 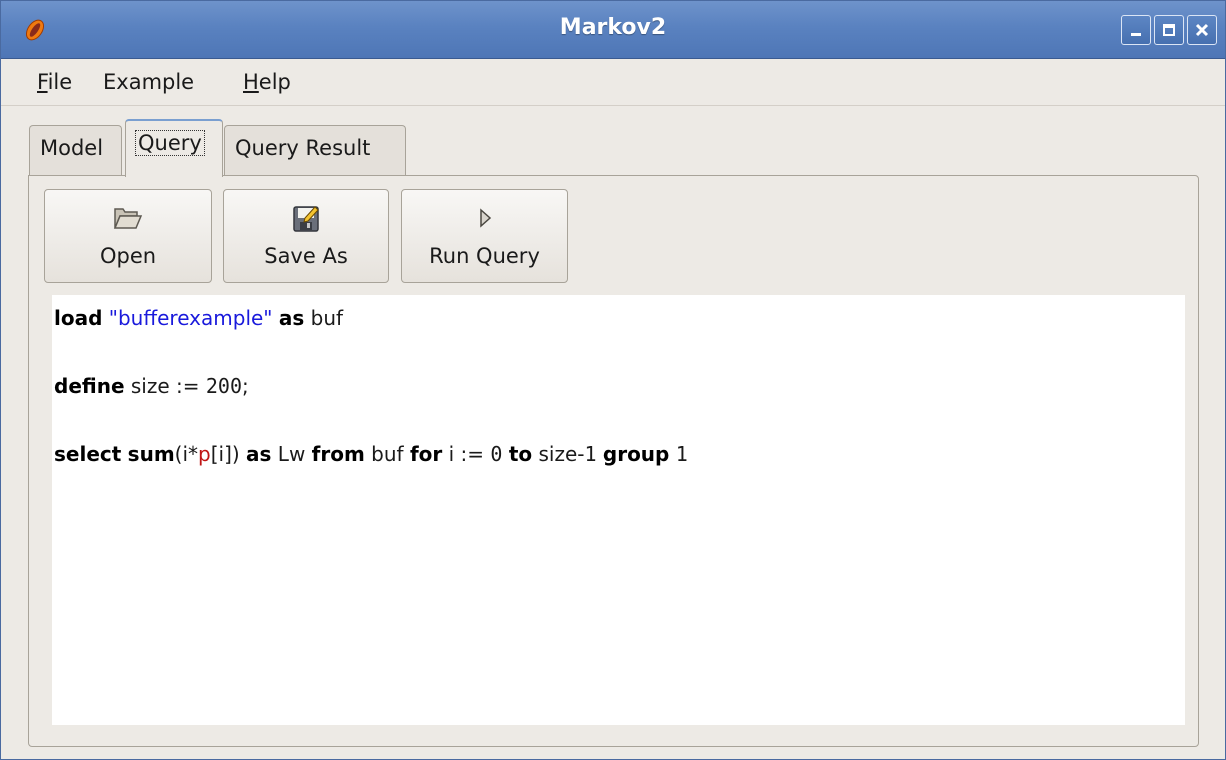 I want to click on editor-token-kw: from, so click(x=338, y=454).